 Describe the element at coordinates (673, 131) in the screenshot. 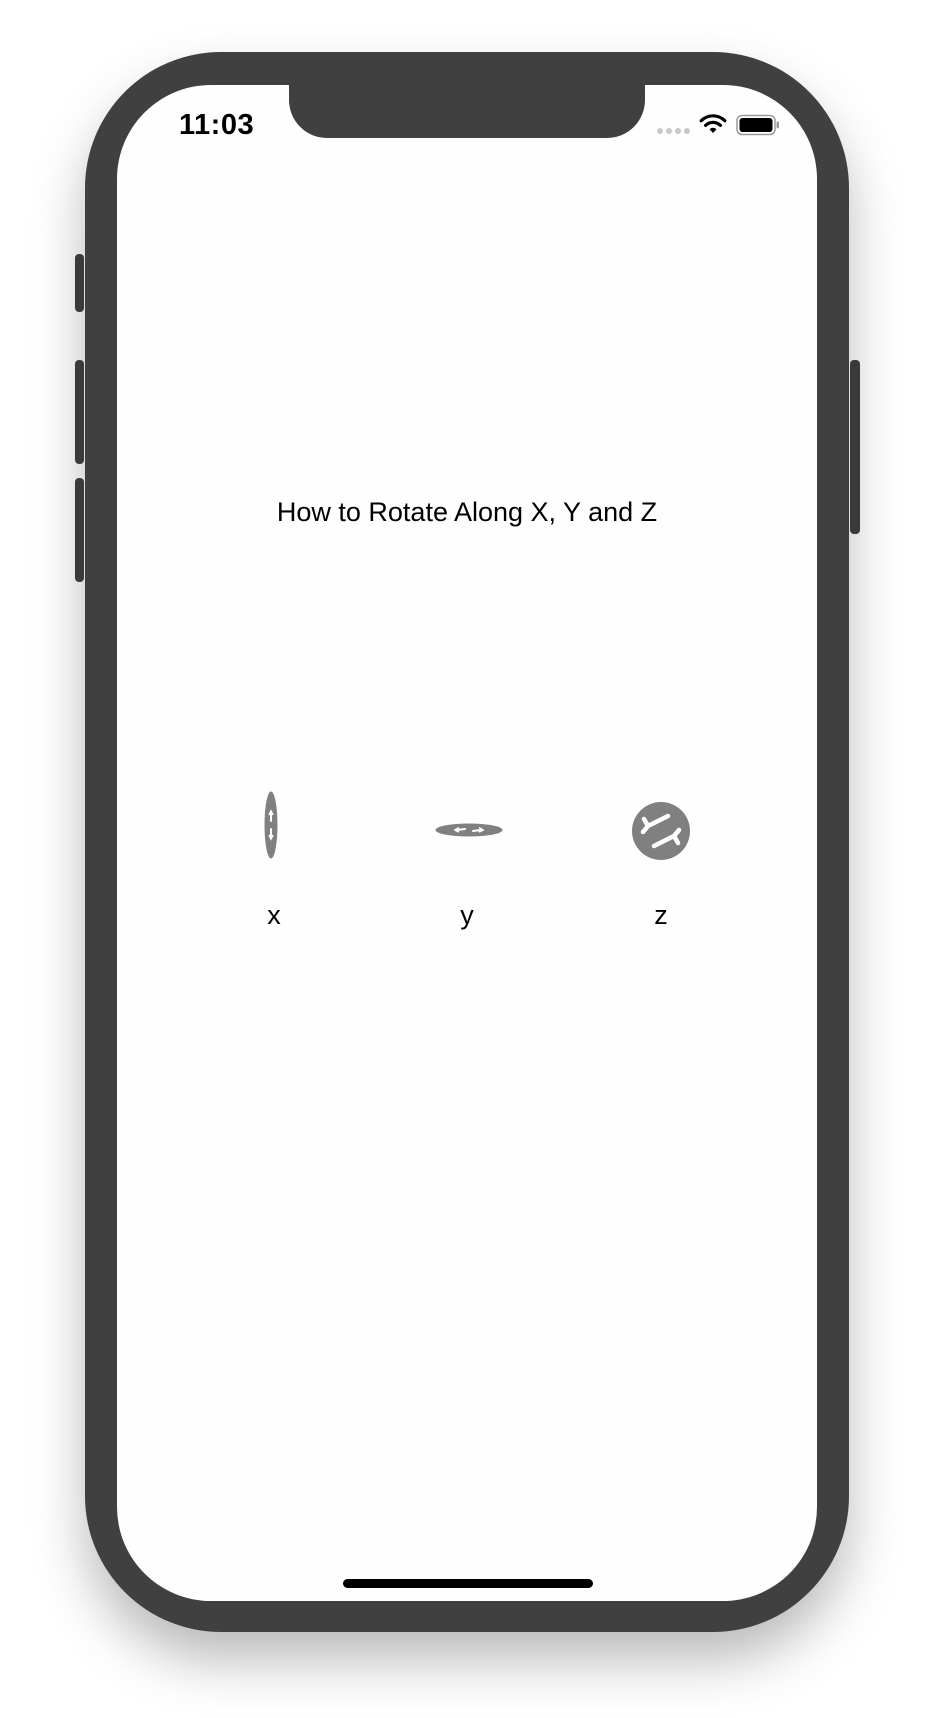

I see `cellular-signal-icon` at that location.